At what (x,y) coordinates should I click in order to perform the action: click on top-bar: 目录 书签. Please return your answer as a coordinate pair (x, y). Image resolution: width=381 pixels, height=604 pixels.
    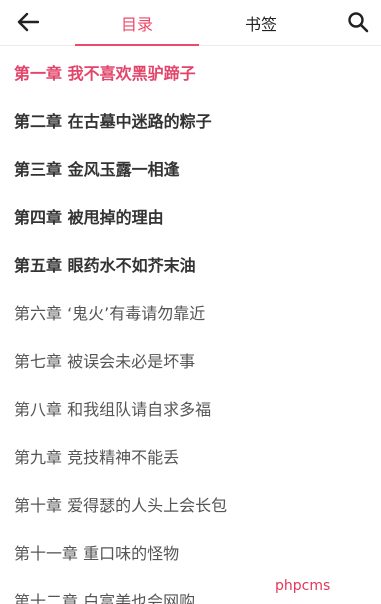
    Looking at the image, I should click on (190, 23).